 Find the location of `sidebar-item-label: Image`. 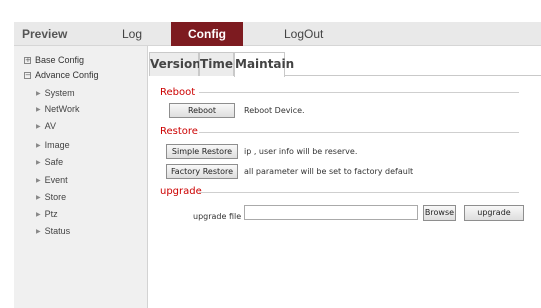

sidebar-item-label: Image is located at coordinates (57, 145).